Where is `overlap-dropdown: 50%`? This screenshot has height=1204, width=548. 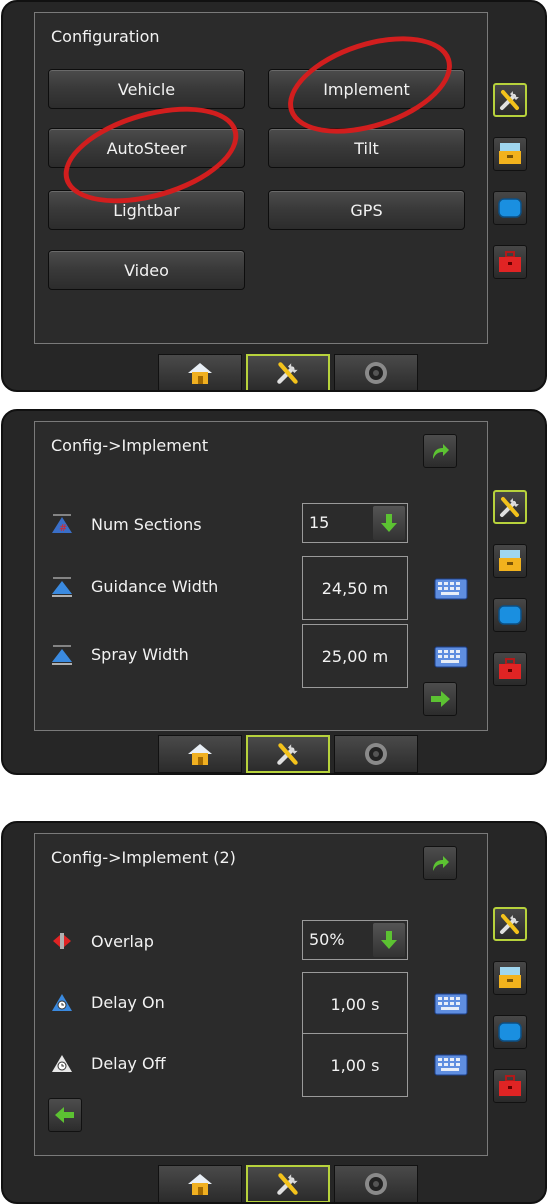 overlap-dropdown: 50% is located at coordinates (355, 940).